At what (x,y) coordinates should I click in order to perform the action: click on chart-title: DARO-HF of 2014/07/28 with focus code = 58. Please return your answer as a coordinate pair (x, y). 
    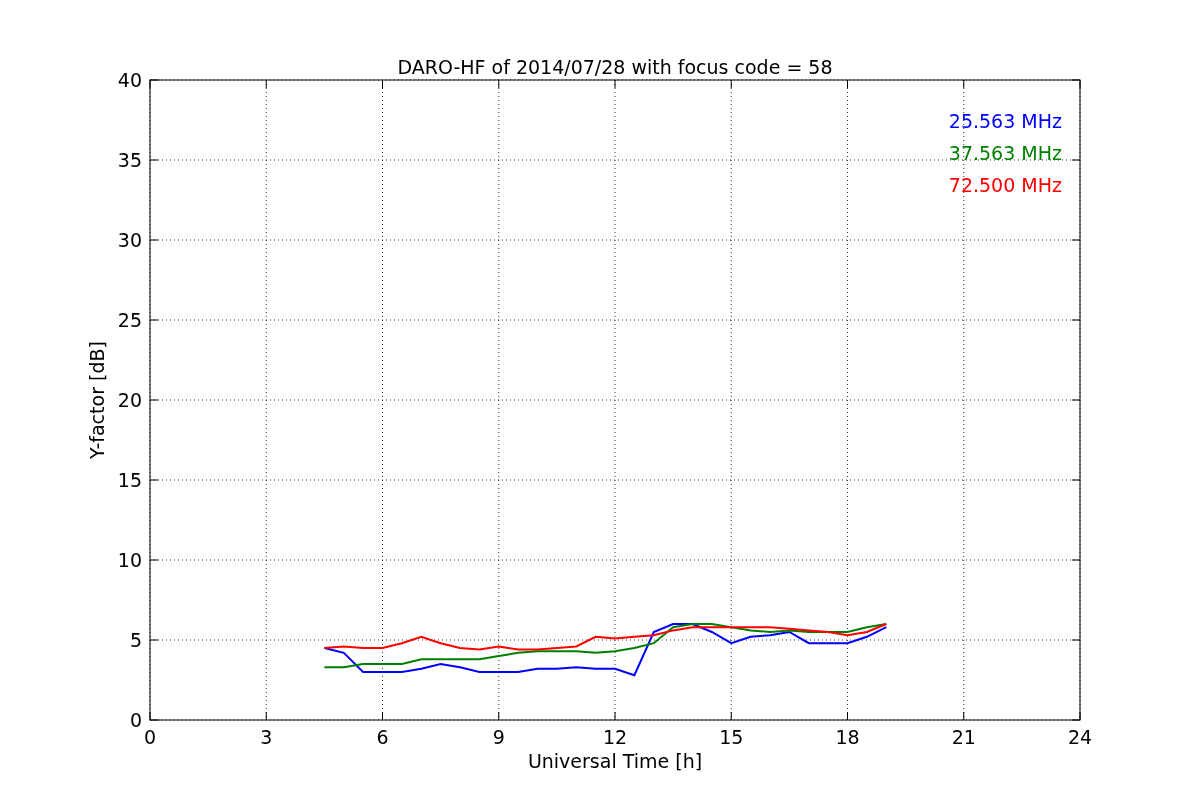
    Looking at the image, I should click on (615, 67).